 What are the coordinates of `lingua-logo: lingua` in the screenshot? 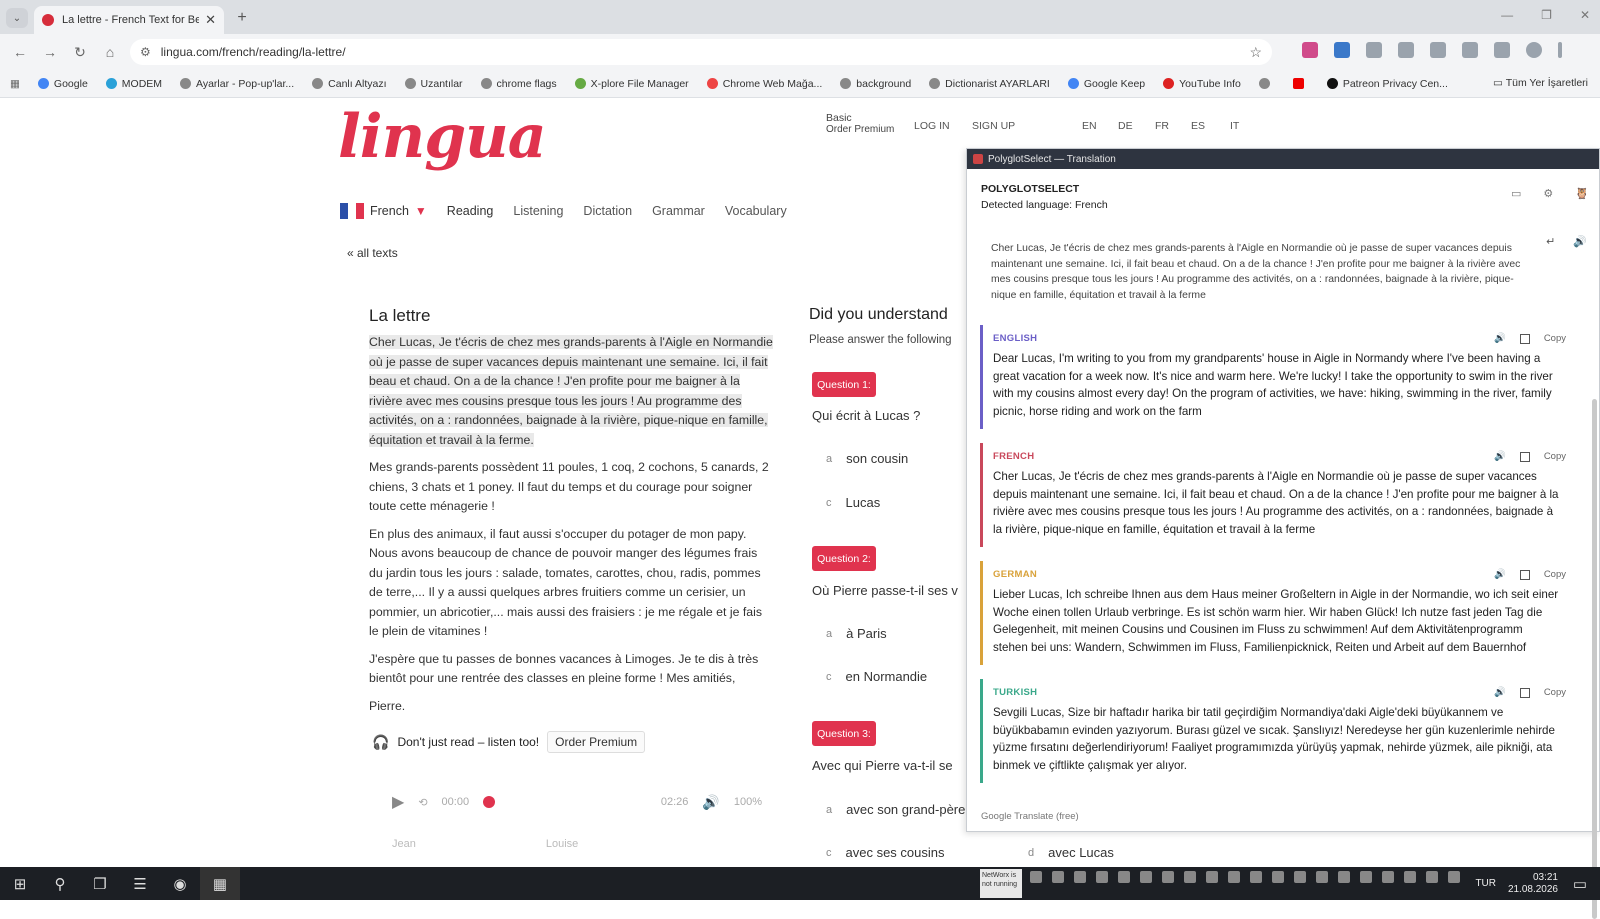 It's located at (442, 137).